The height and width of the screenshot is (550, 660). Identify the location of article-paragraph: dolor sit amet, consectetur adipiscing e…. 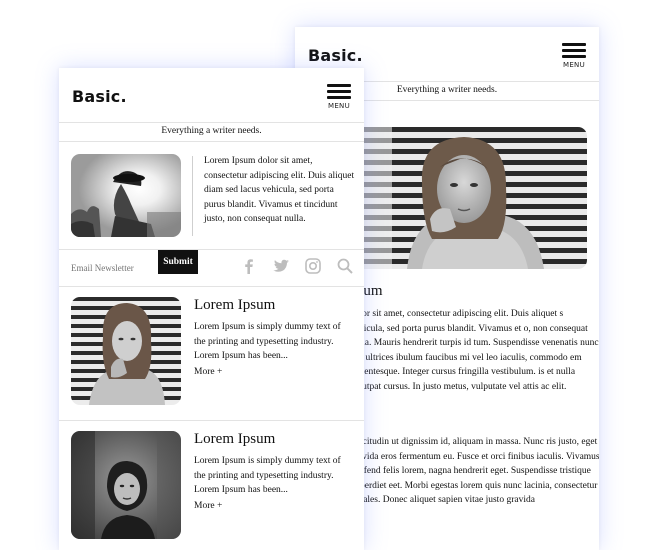
(474, 350).